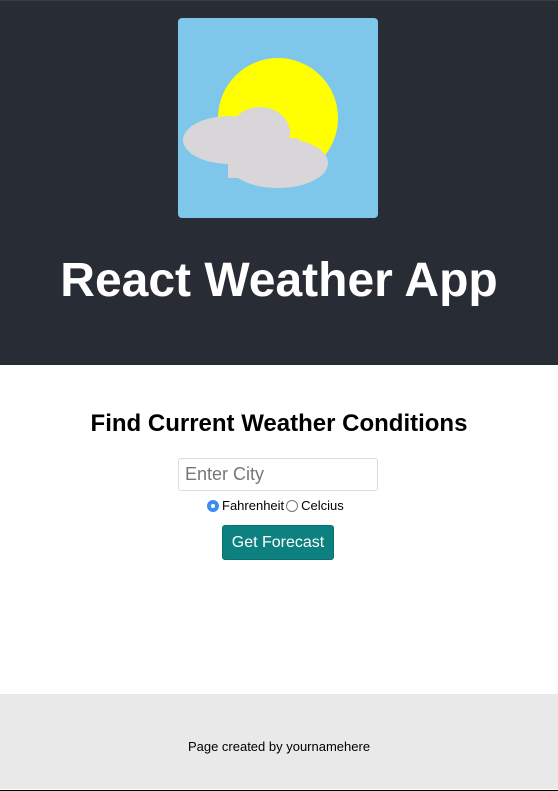 Image resolution: width=558 pixels, height=791 pixels. I want to click on get-forecast-button: Get Forecast, so click(278, 542).